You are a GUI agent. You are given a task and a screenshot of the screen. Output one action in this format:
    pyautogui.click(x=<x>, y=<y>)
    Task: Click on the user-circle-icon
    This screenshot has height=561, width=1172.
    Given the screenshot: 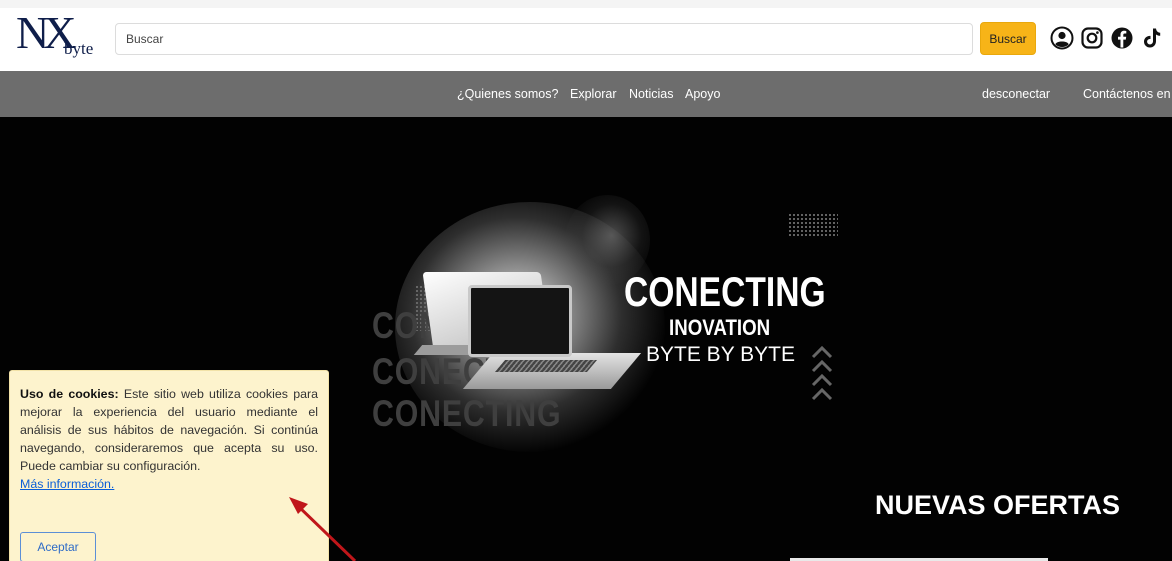 What is the action you would take?
    pyautogui.click(x=1062, y=38)
    